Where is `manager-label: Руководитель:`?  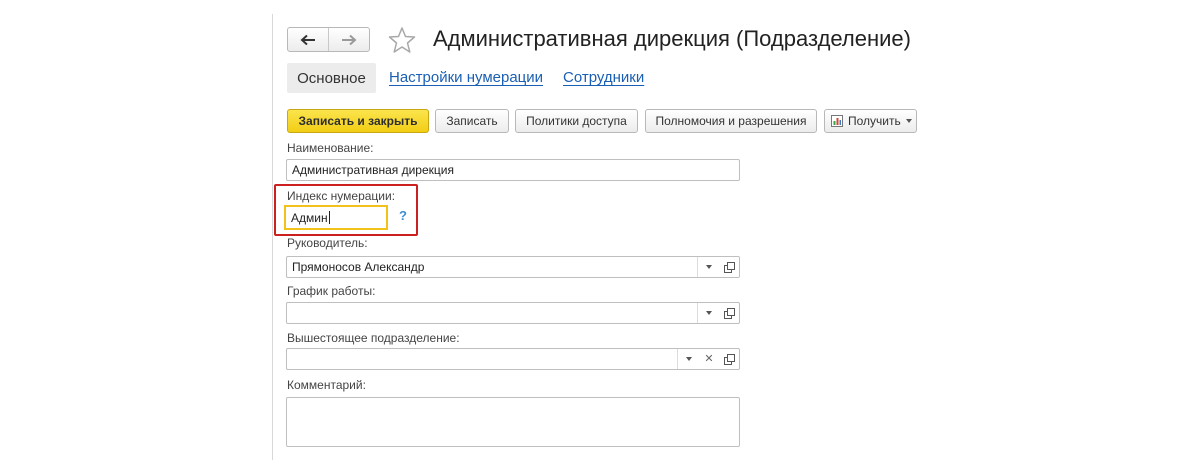
manager-label: Руководитель: is located at coordinates (327, 243).